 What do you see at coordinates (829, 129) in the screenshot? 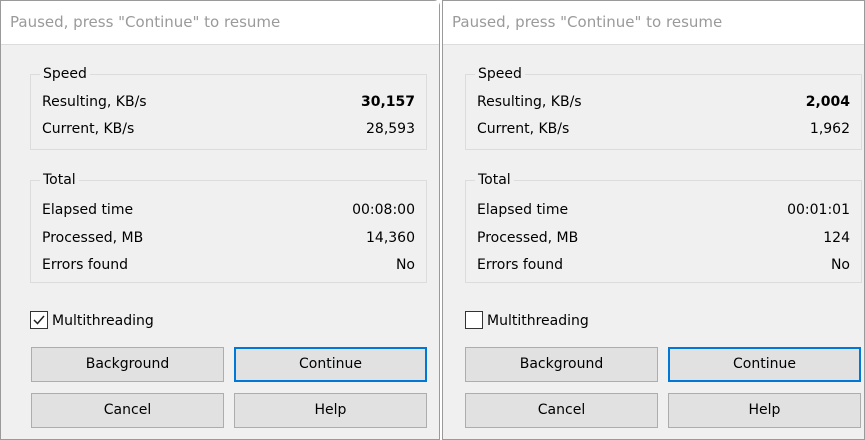
I see `current-speed-value: 1,962` at bounding box center [829, 129].